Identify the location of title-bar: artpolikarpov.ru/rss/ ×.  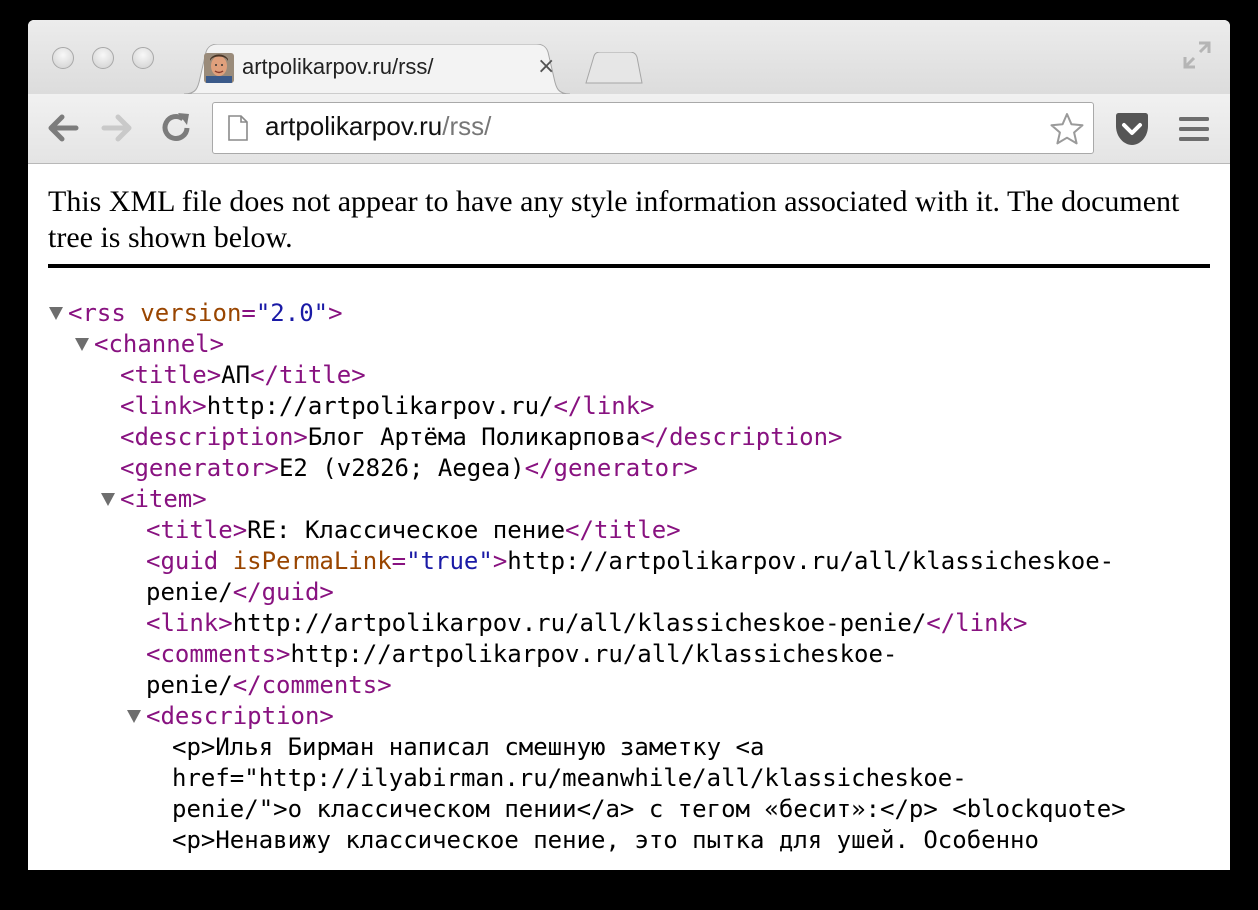
(629, 57).